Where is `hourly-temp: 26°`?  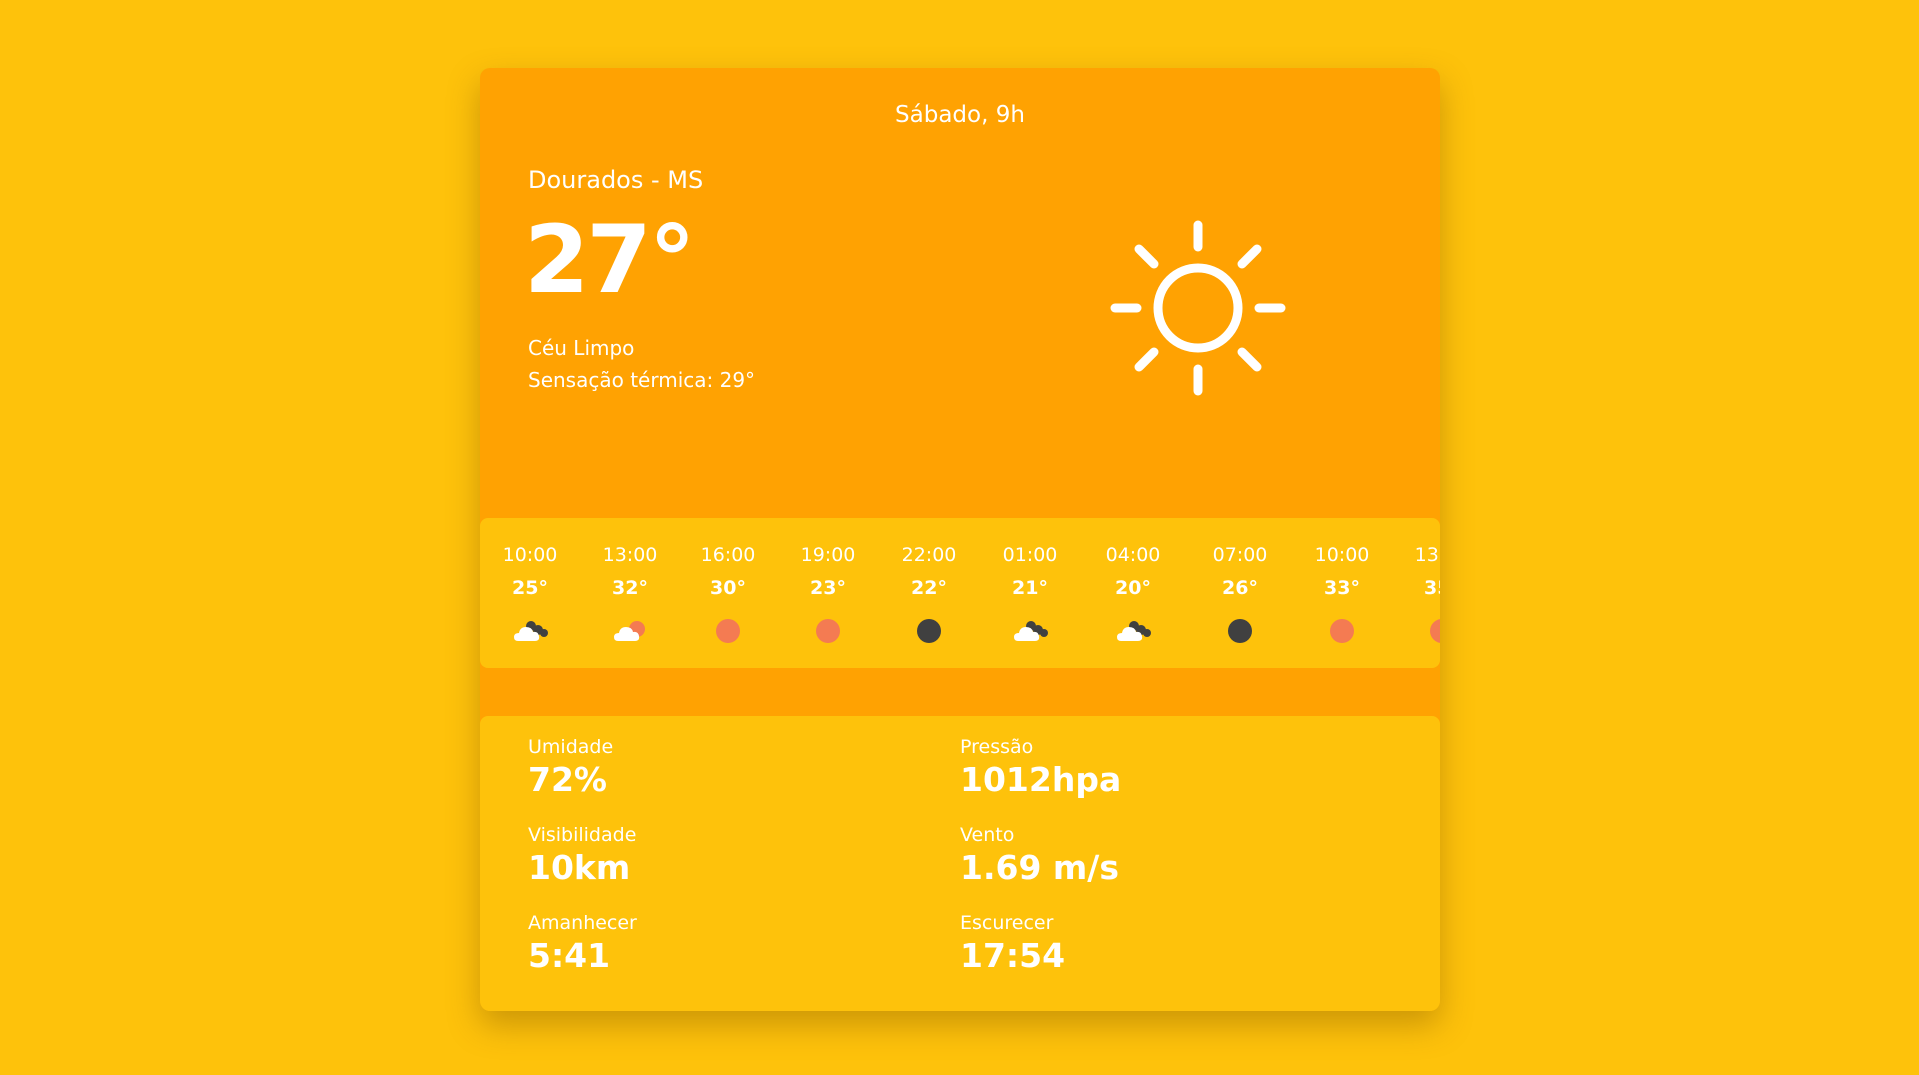
hourly-temp: 26° is located at coordinates (1240, 588).